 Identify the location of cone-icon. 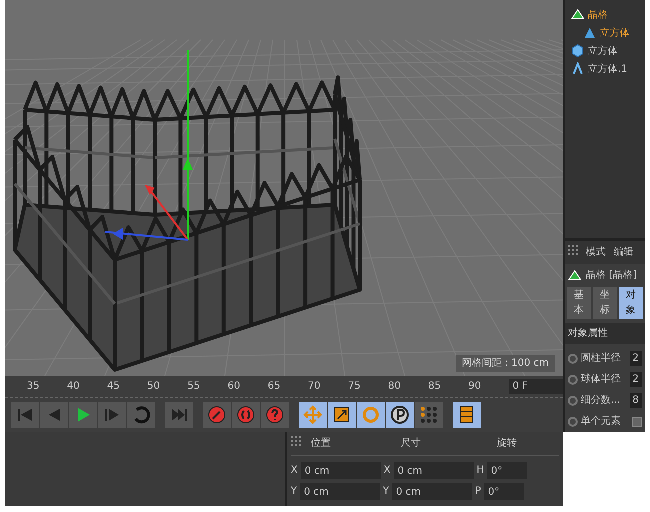
(590, 33).